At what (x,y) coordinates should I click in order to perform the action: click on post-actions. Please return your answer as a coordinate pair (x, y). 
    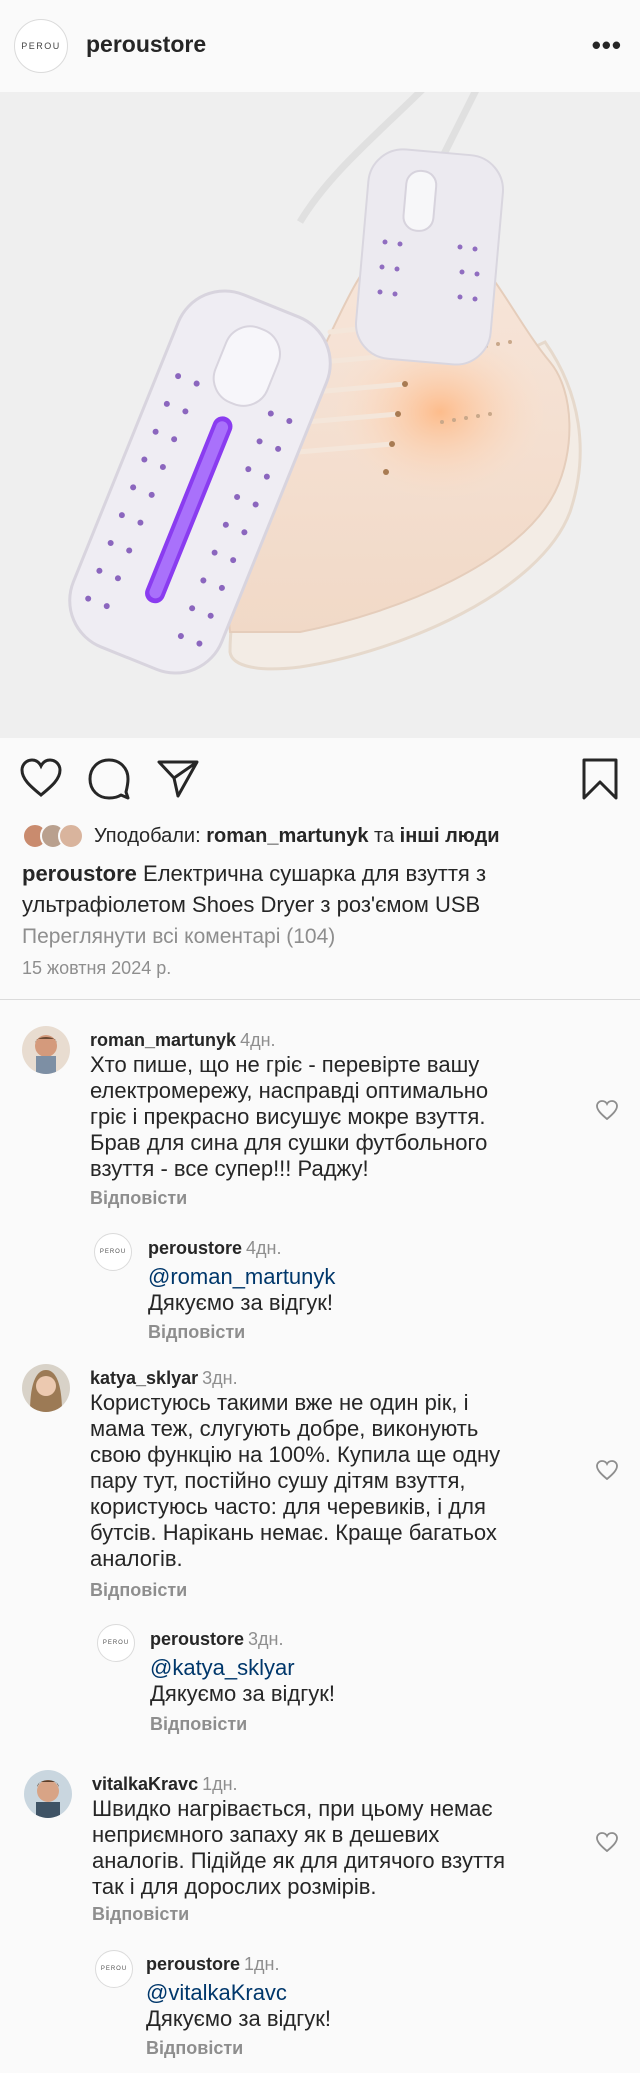
    Looking at the image, I should click on (320, 780).